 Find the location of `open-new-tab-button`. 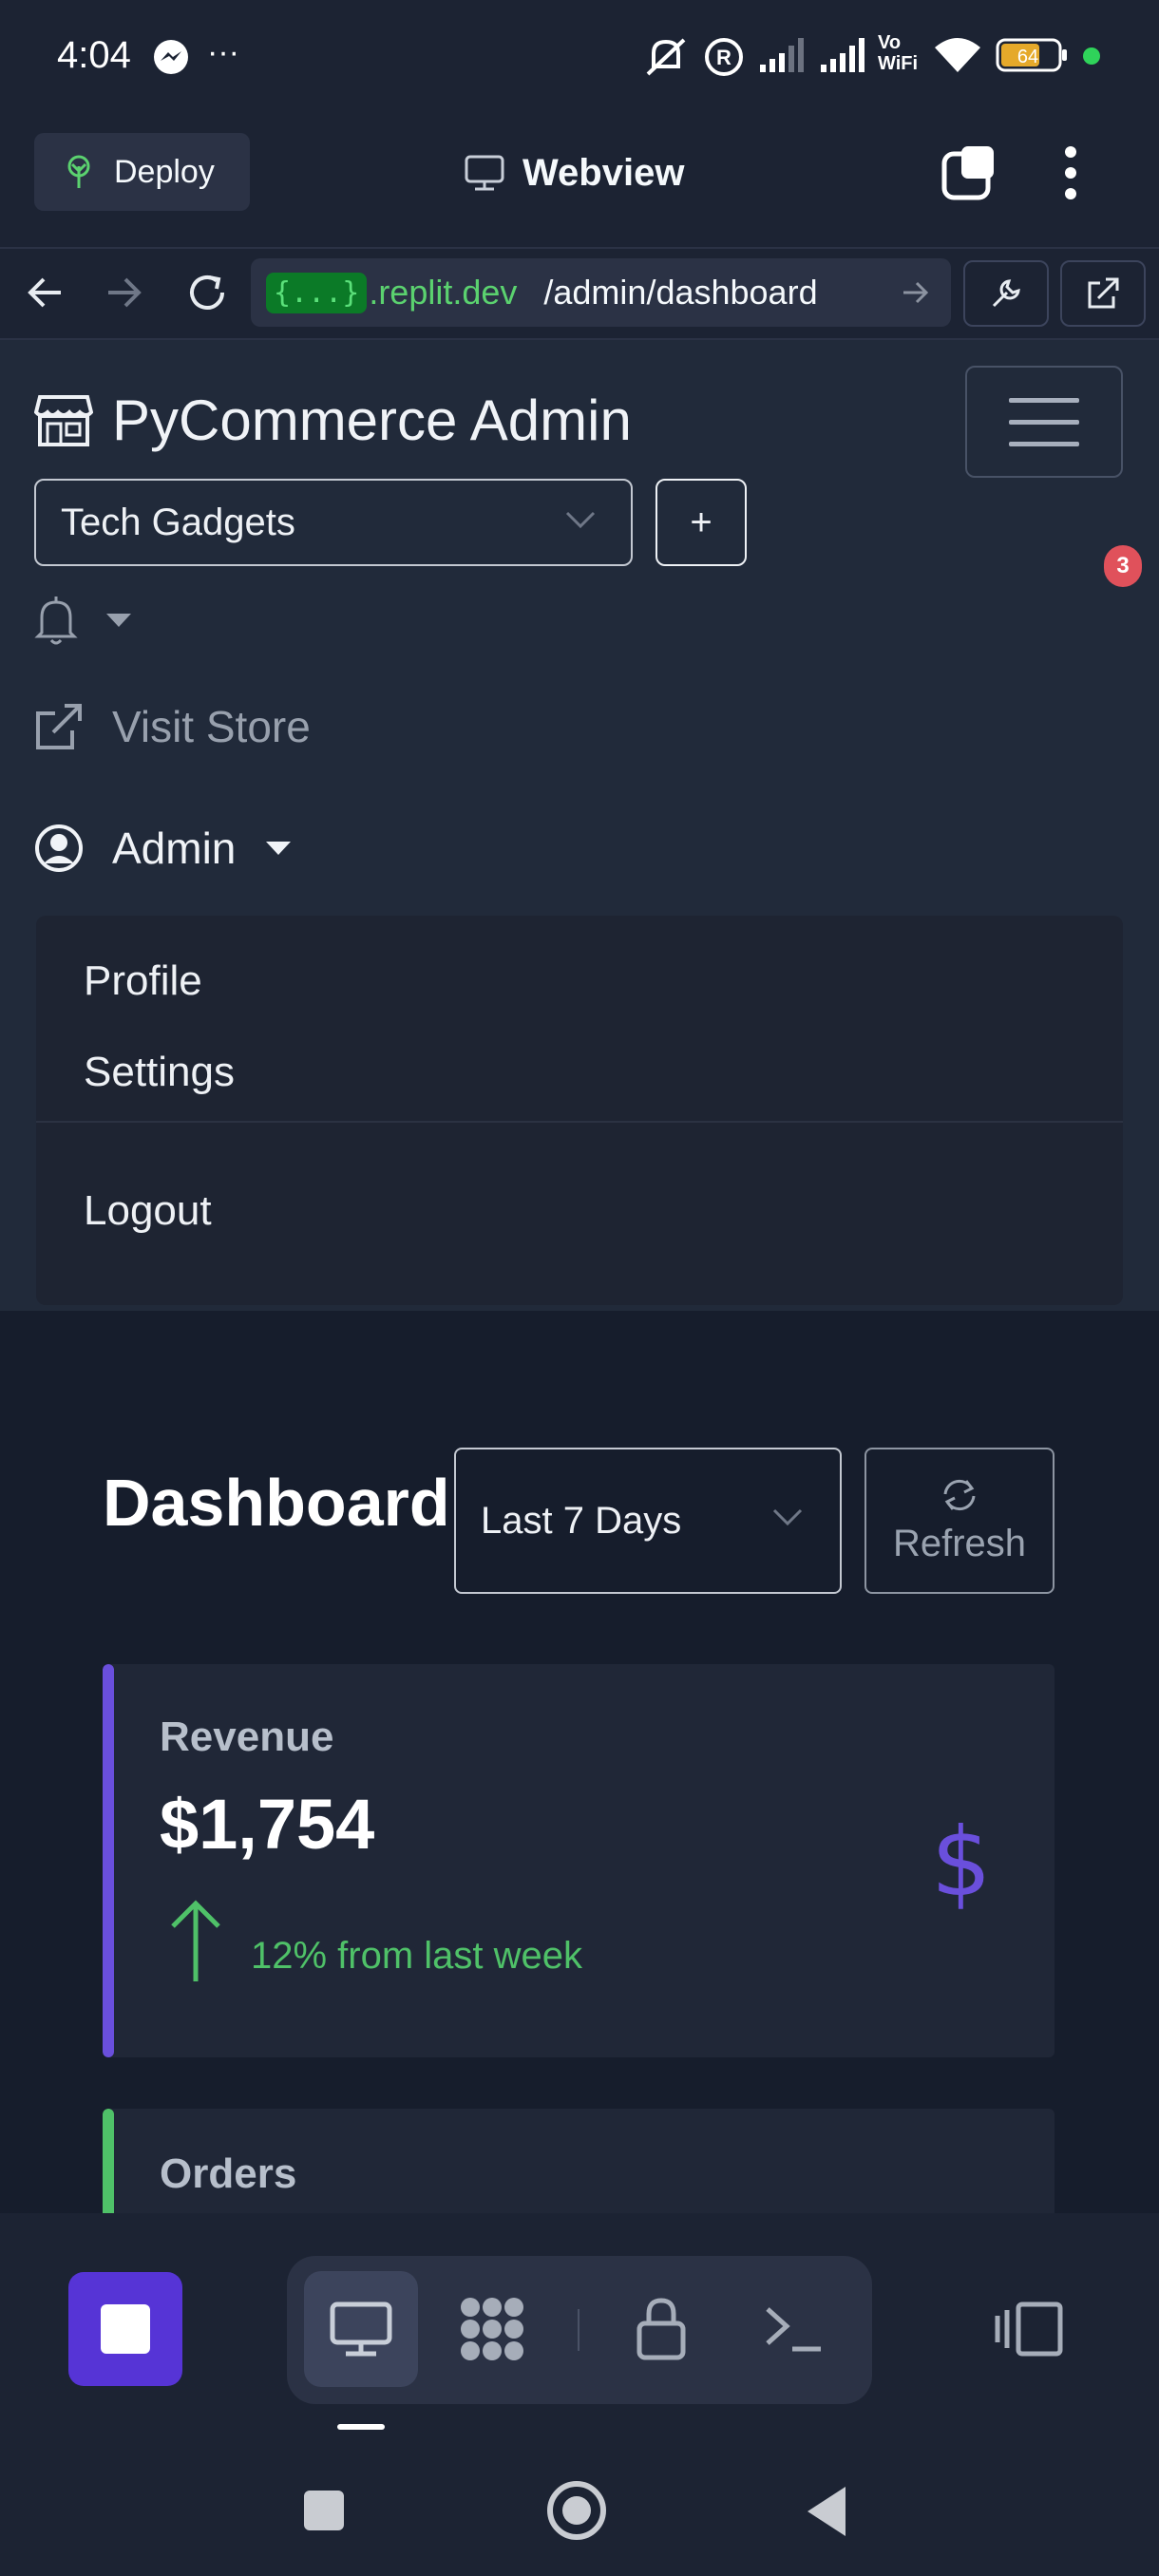

open-new-tab-button is located at coordinates (1103, 293).